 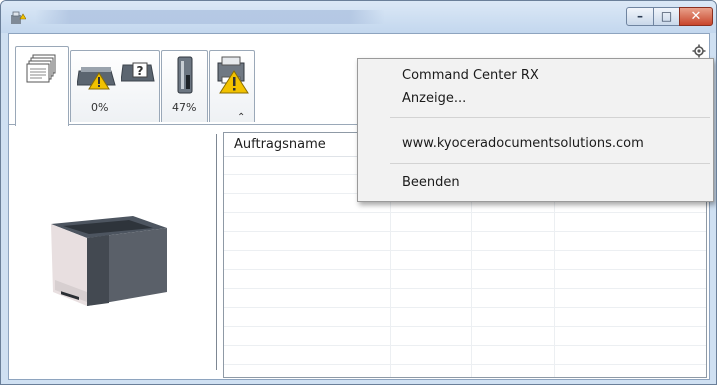 I want to click on menu-item-website-link: www.kyoceradocumentsolutions.com, so click(x=535, y=144).